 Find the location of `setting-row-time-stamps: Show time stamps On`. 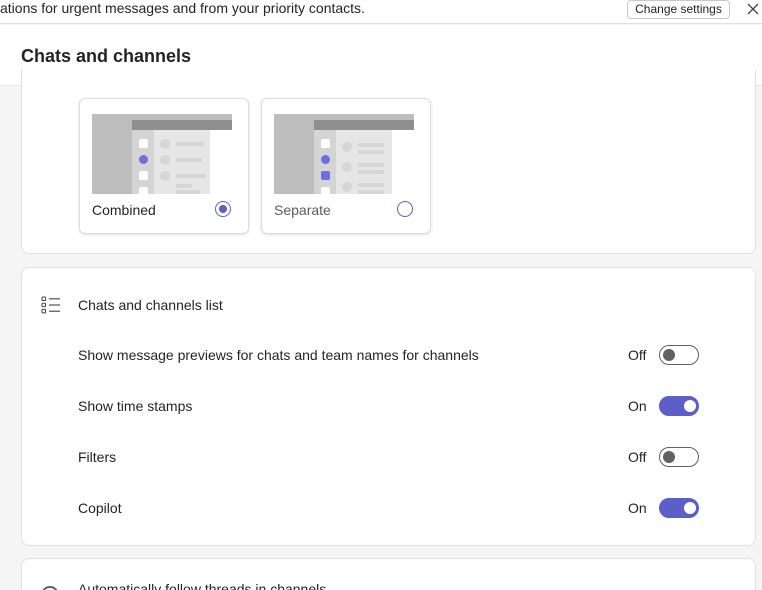

setting-row-time-stamps: Show time stamps On is located at coordinates (388, 406).